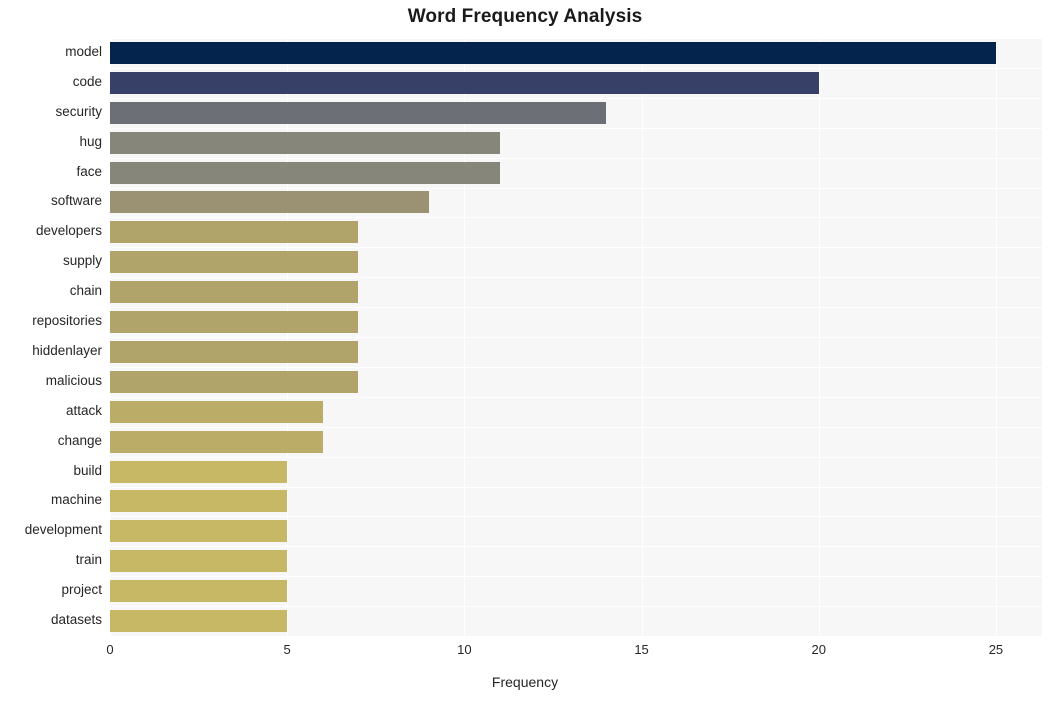 The height and width of the screenshot is (701, 1050). I want to click on x-axis-tick-label: 10, so click(464, 649).